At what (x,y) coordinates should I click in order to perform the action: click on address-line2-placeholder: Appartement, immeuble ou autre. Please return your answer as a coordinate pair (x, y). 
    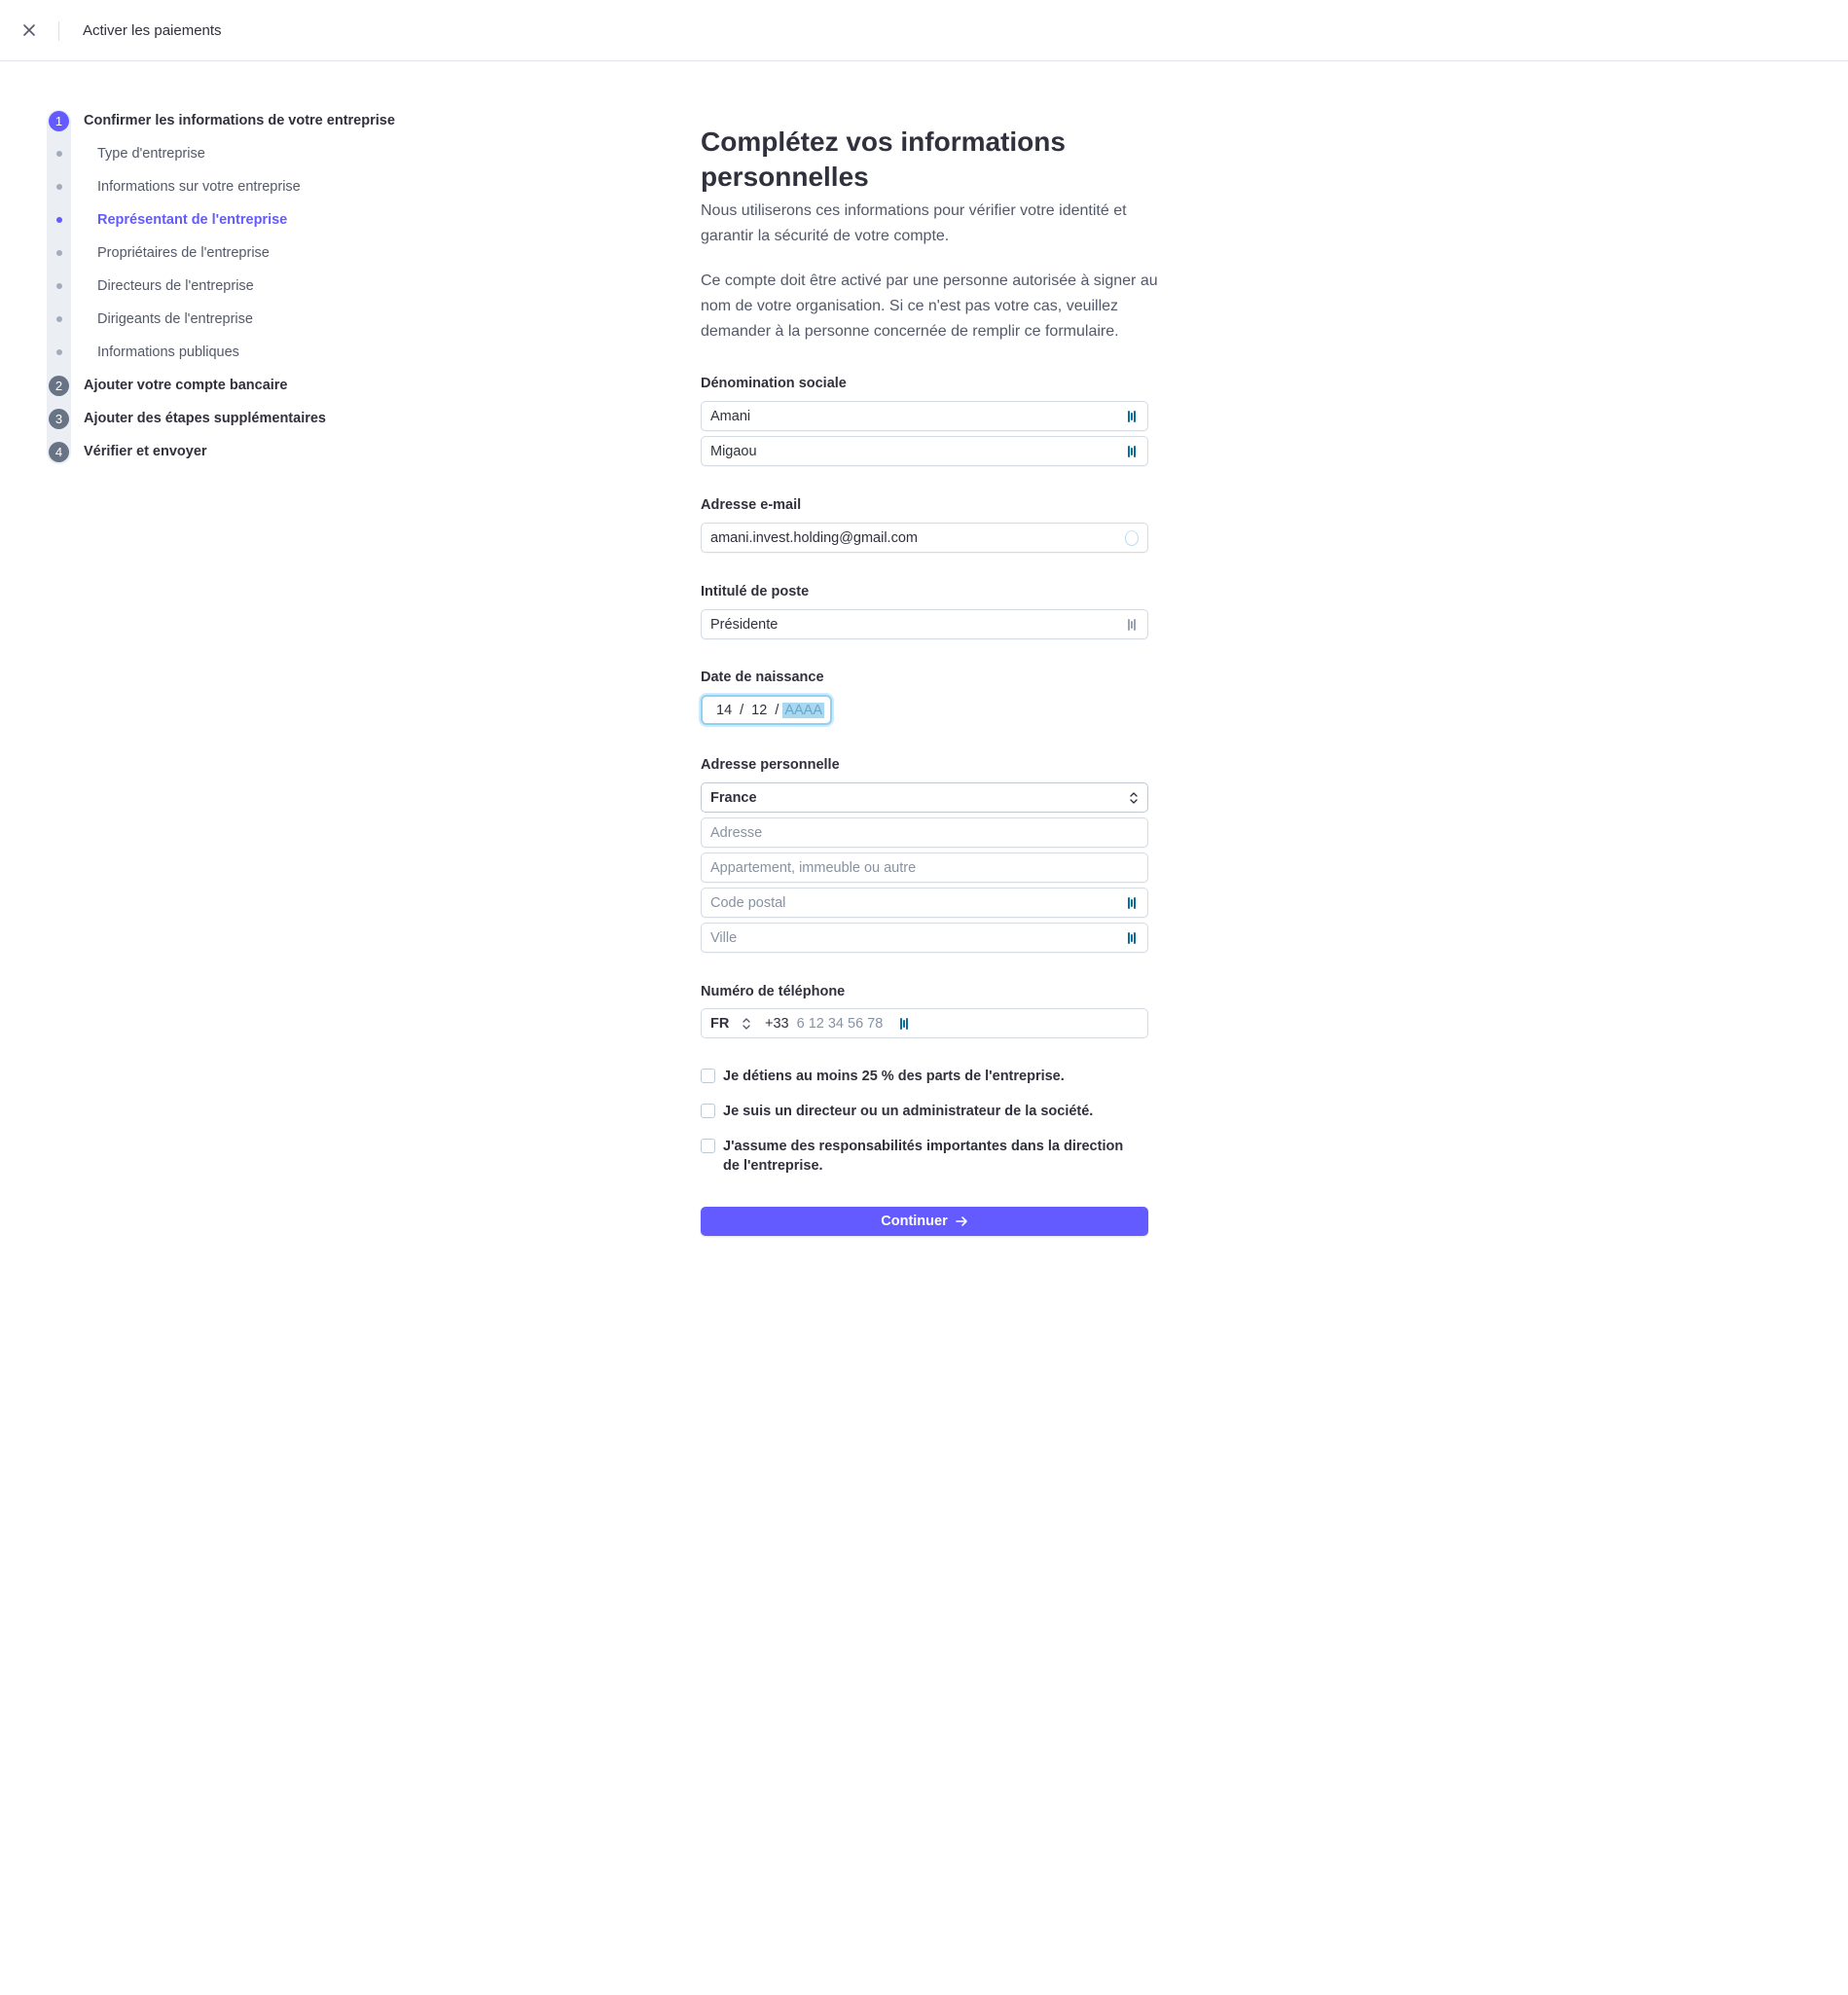
    Looking at the image, I should click on (813, 868).